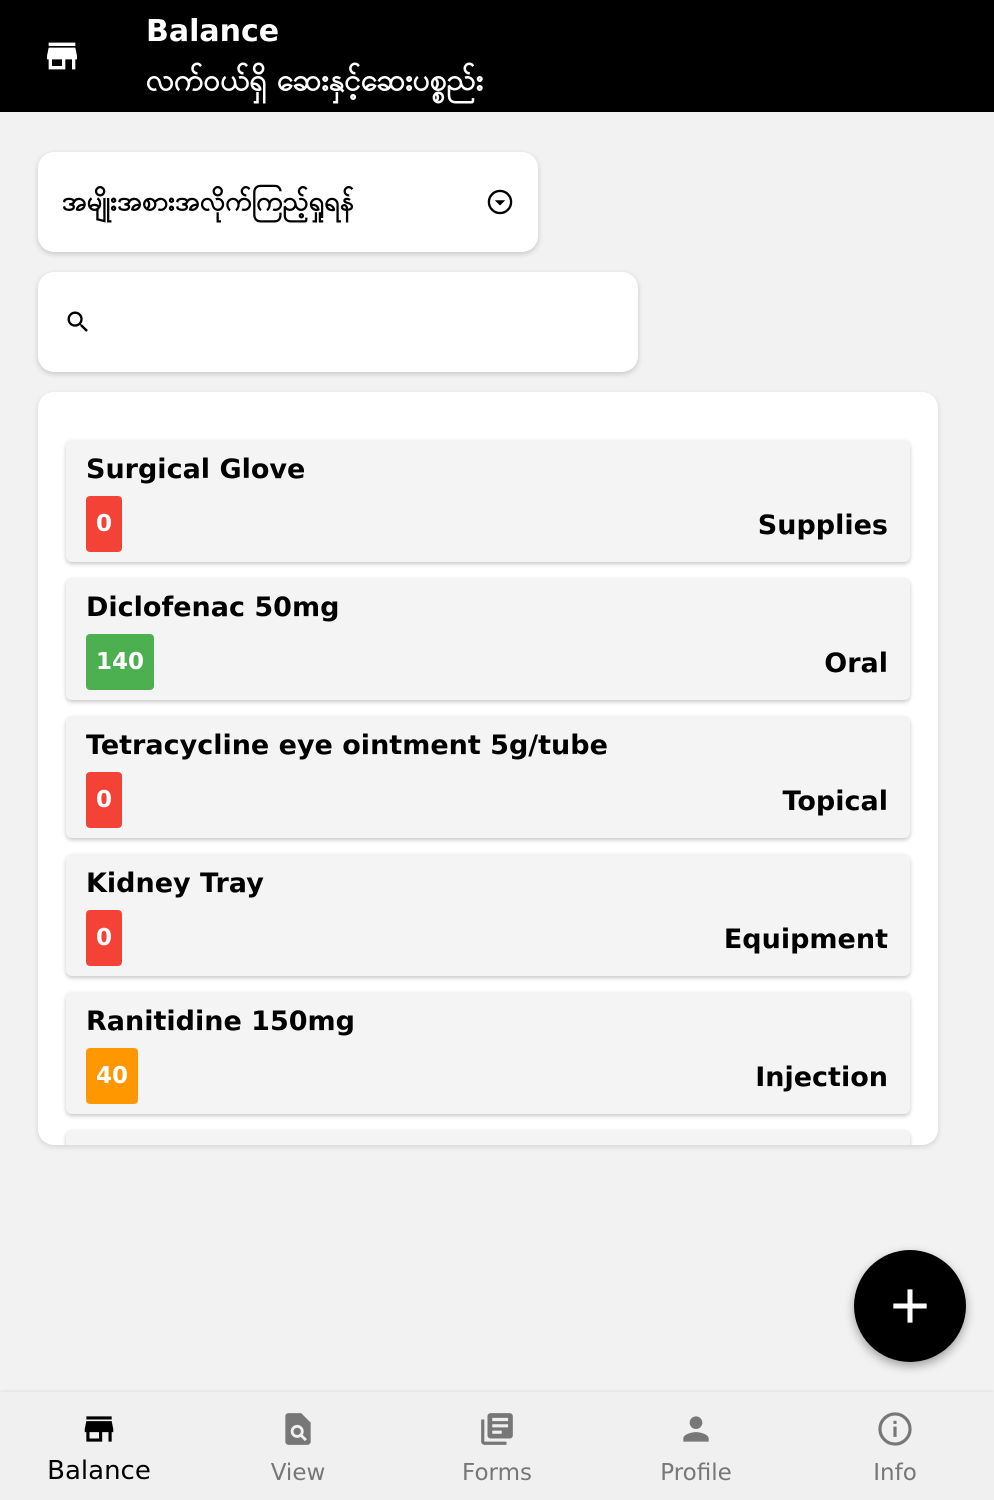 The image size is (994, 1500). I want to click on item-category: Oral, so click(856, 663).